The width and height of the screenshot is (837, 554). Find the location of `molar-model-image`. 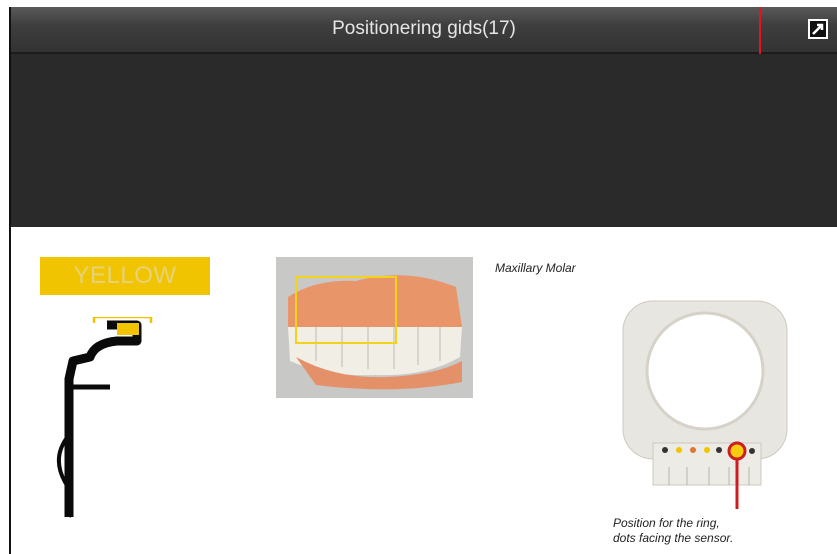

molar-model-image is located at coordinates (374, 327).